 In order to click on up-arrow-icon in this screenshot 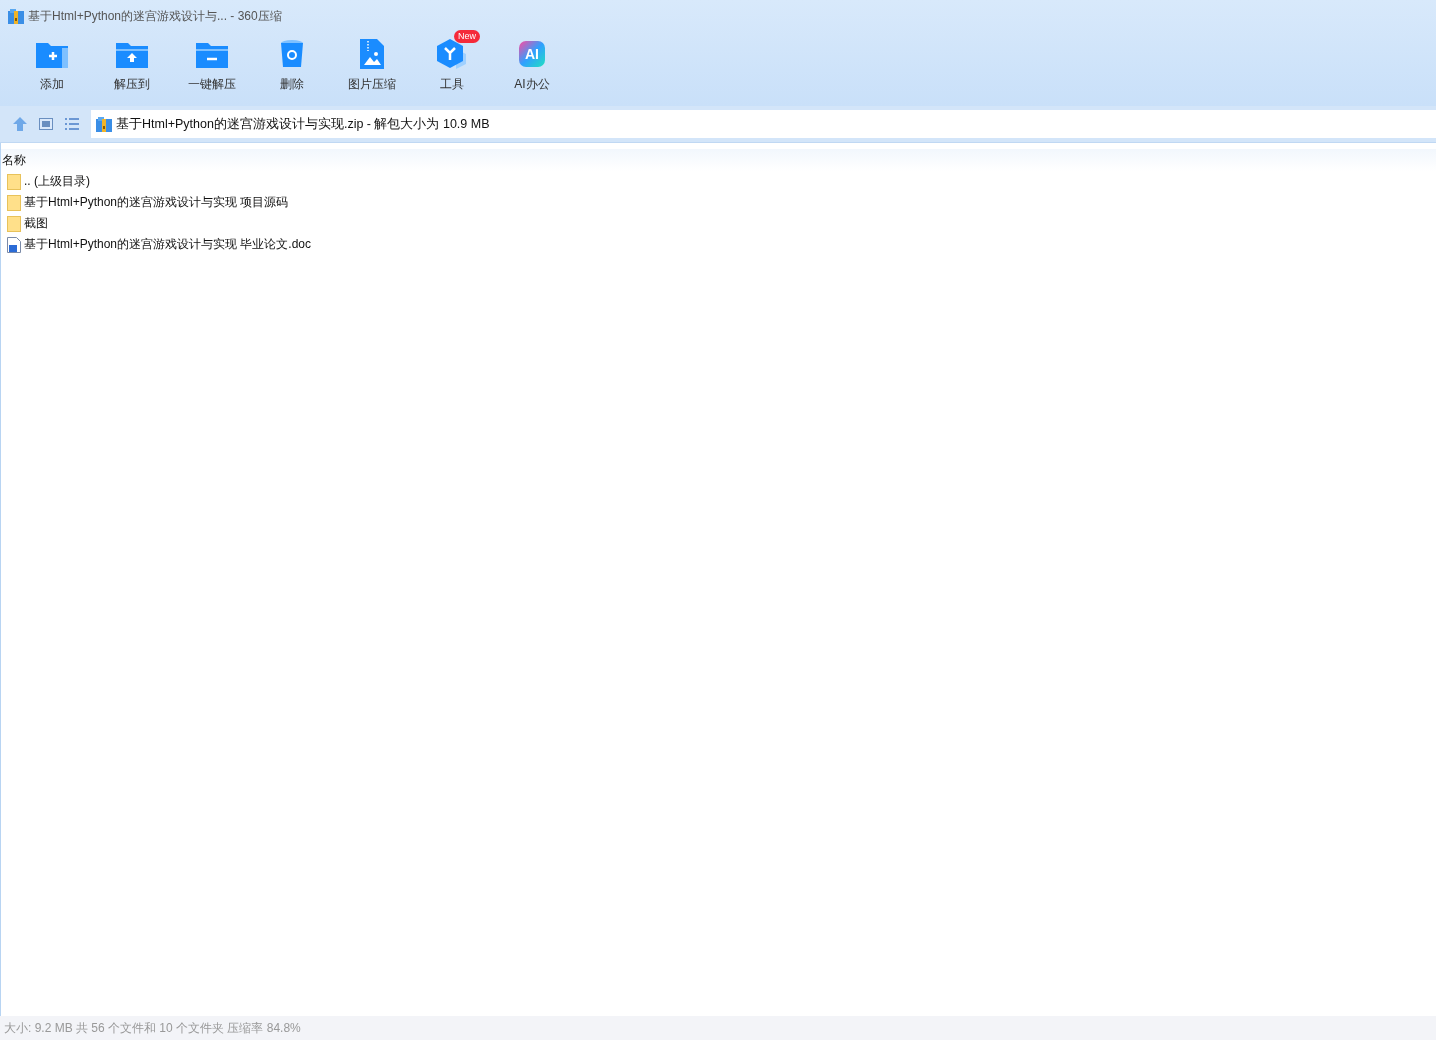, I will do `click(20, 124)`.